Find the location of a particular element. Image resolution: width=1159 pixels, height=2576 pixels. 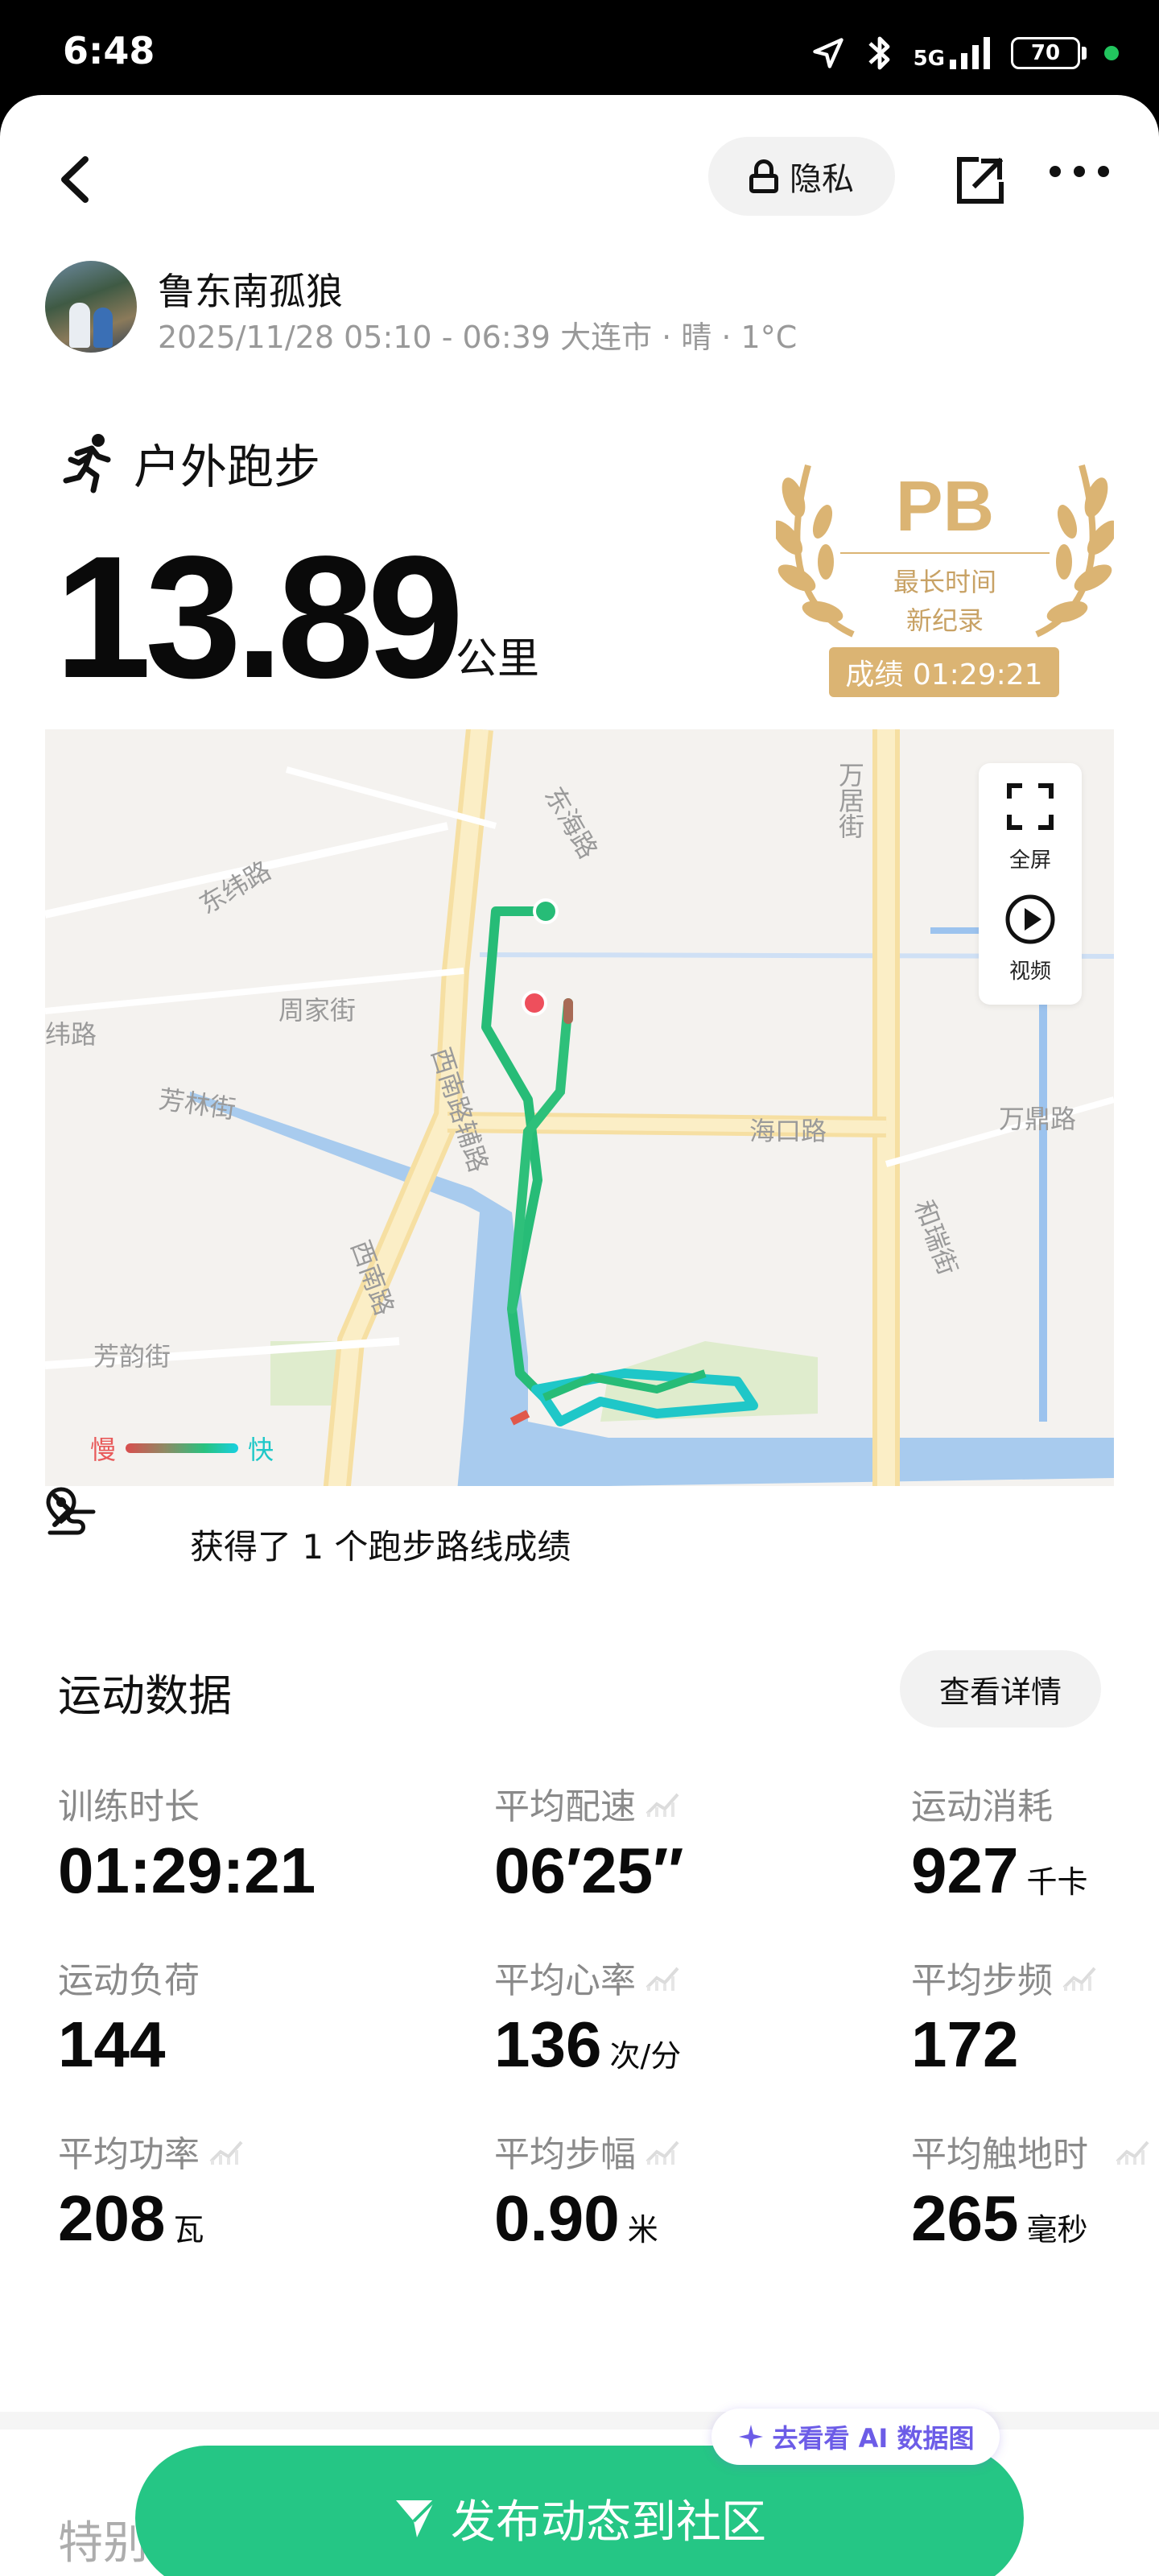

street-label: 纬路 is located at coordinates (71, 1034).